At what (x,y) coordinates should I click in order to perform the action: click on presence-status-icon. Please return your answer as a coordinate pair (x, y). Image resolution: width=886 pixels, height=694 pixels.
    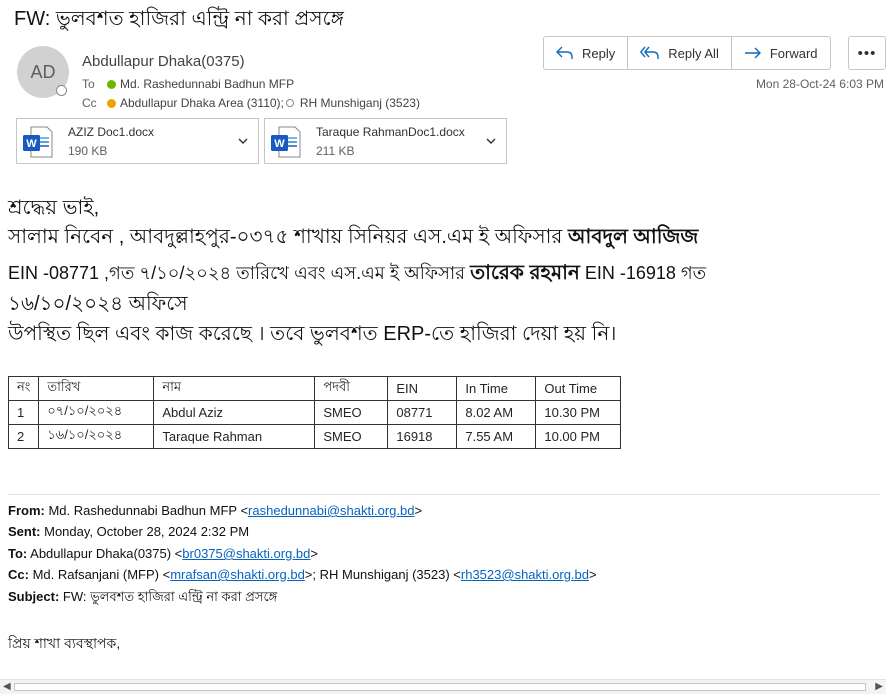
    Looking at the image, I should click on (61, 90).